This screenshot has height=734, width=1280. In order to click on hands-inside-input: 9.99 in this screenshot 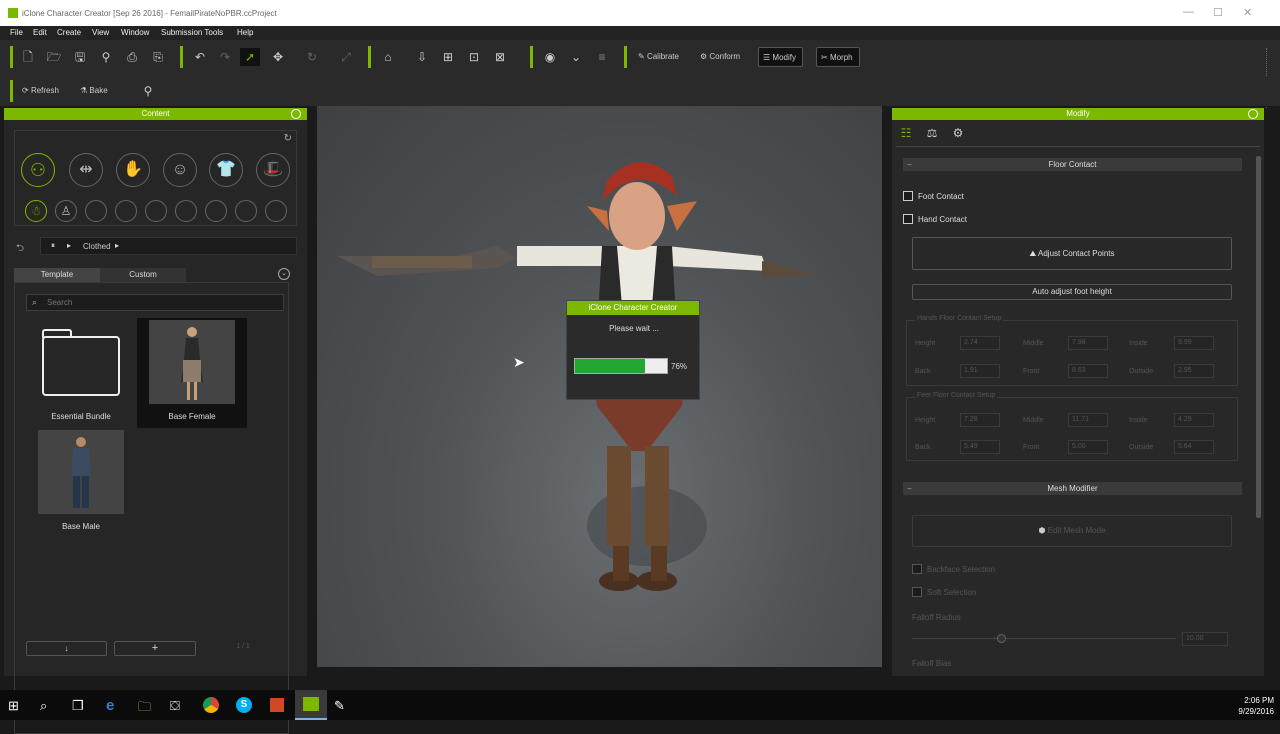, I will do `click(1194, 343)`.